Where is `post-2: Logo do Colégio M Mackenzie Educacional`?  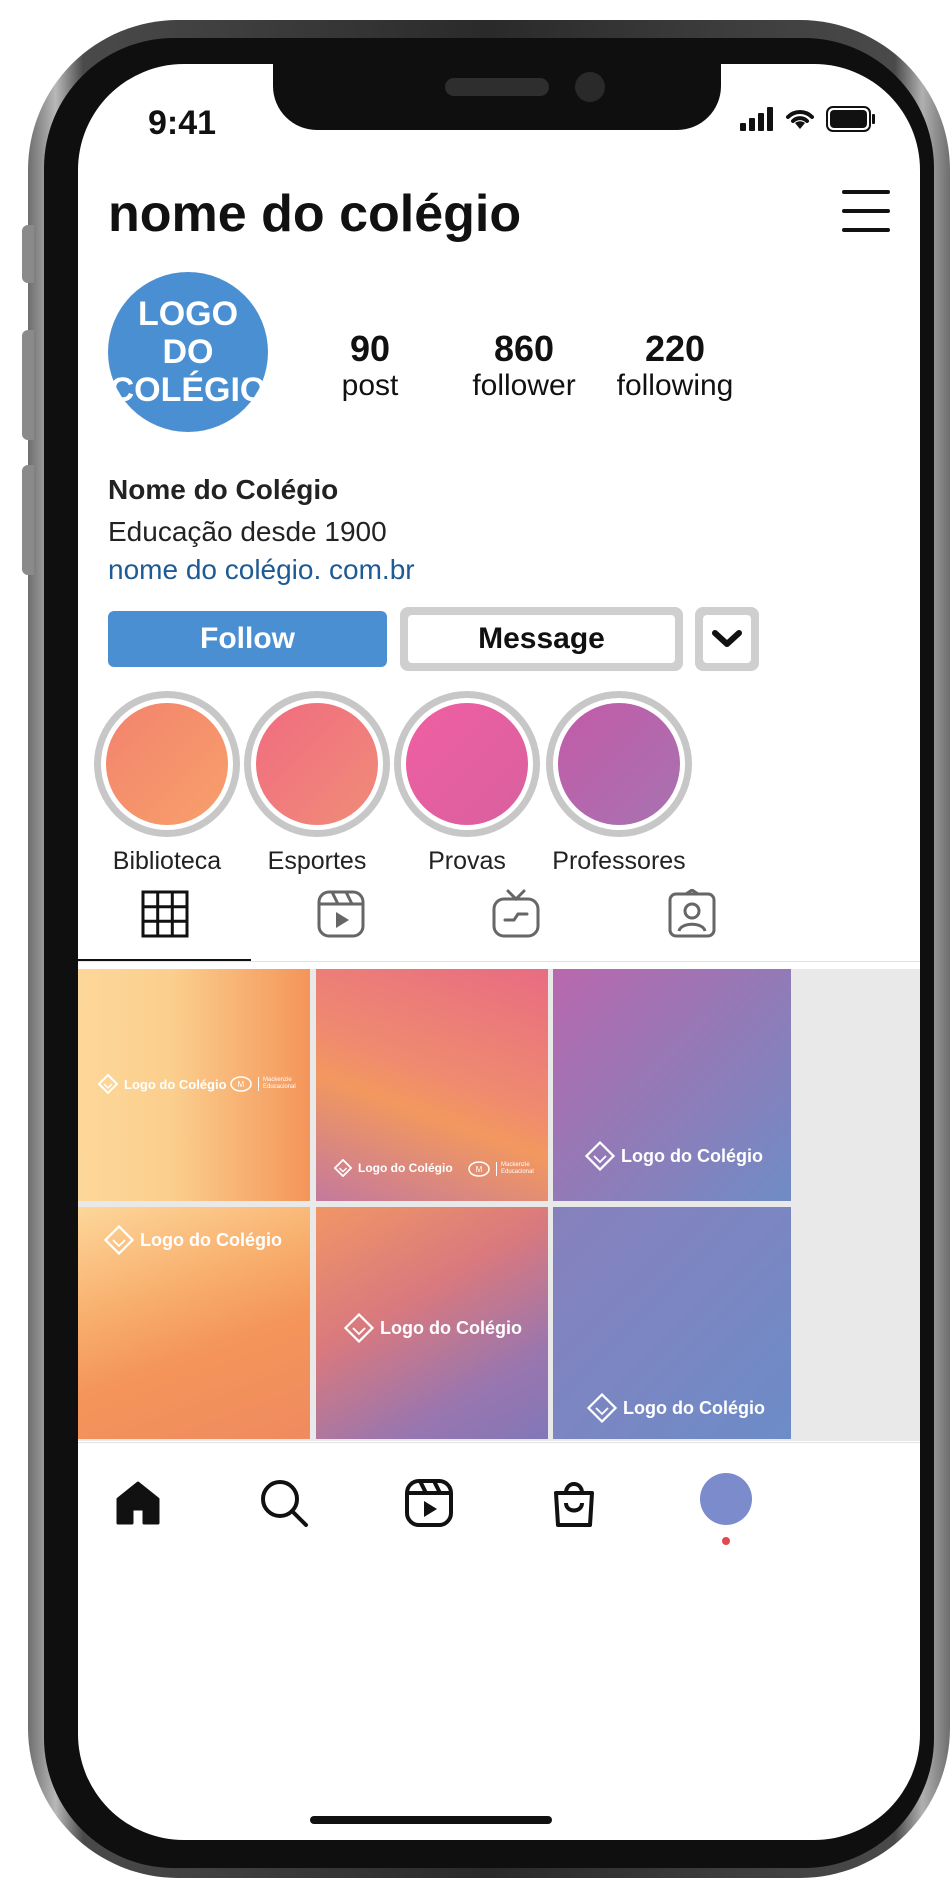 post-2: Logo do Colégio M Mackenzie Educacional is located at coordinates (432, 1085).